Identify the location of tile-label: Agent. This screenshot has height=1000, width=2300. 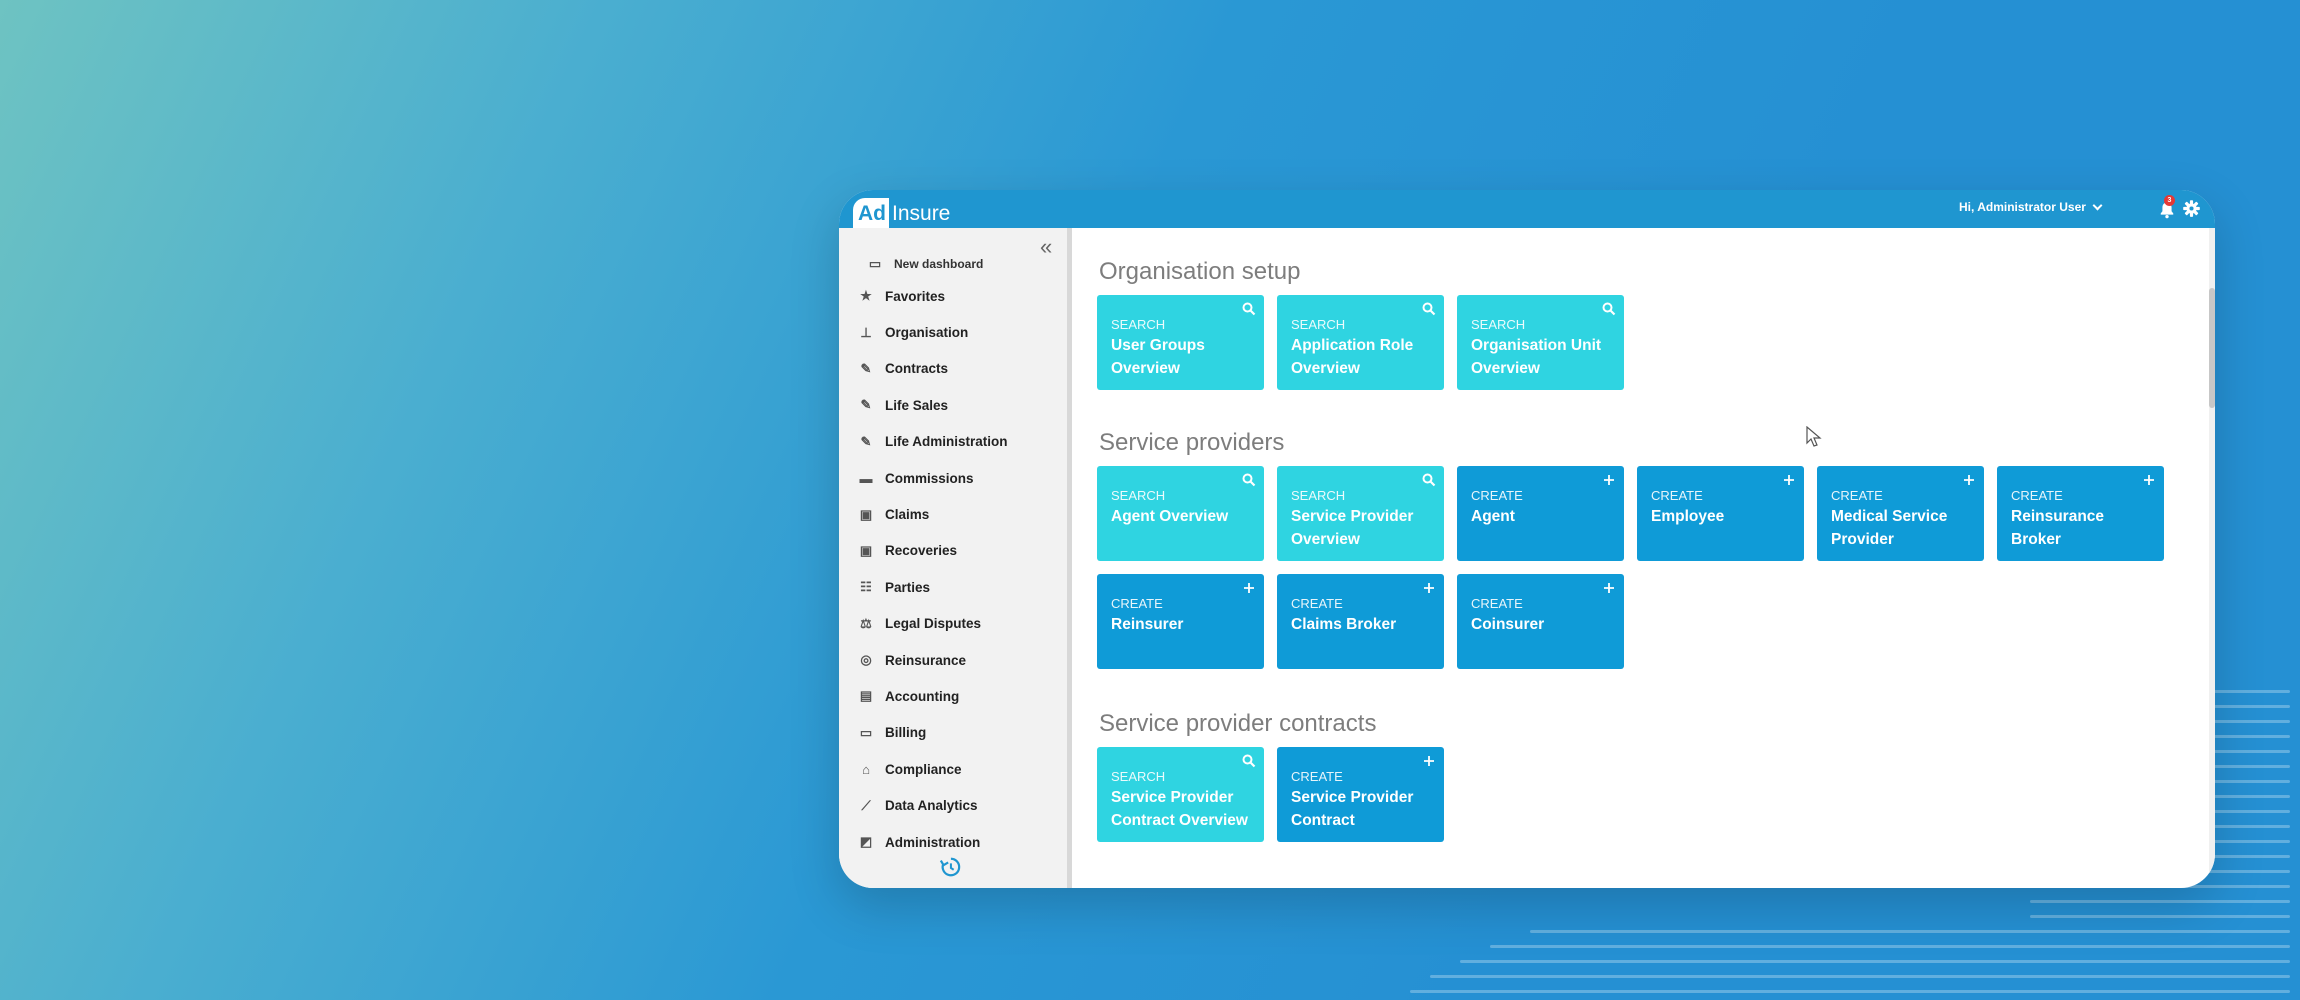
(1493, 516).